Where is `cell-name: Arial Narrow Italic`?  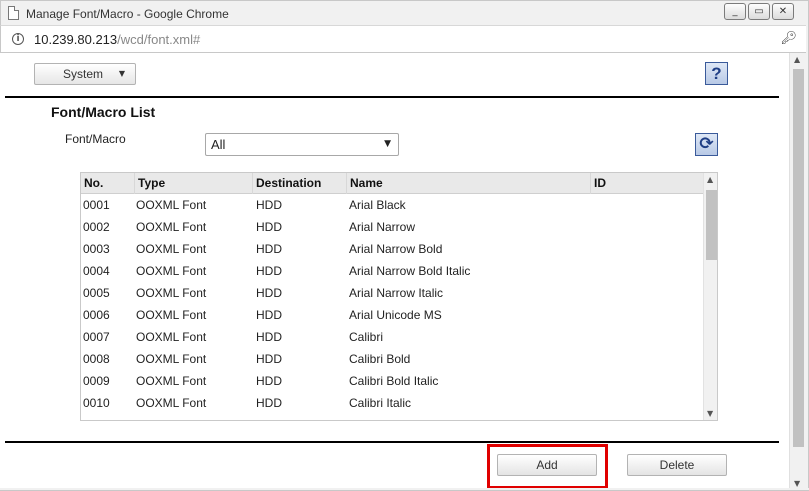
cell-name: Arial Narrow Italic is located at coordinates (396, 293).